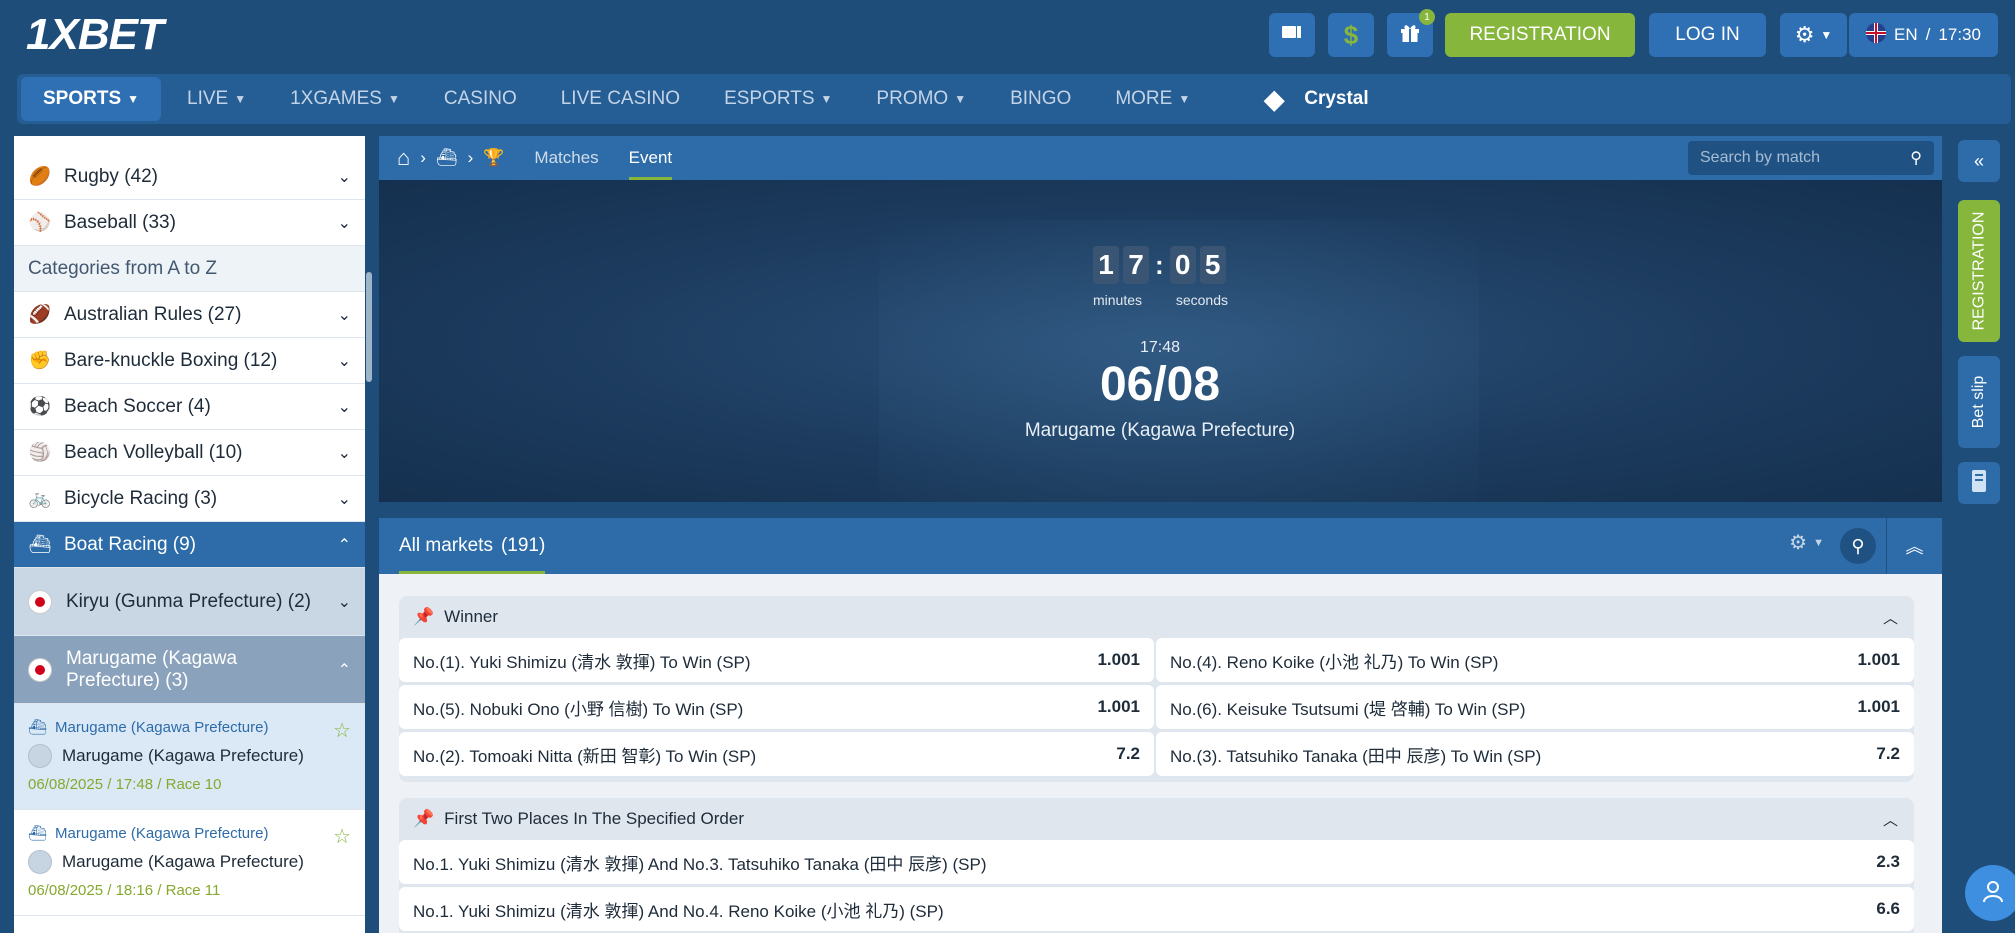  I want to click on support-chat-button, so click(1990, 893).